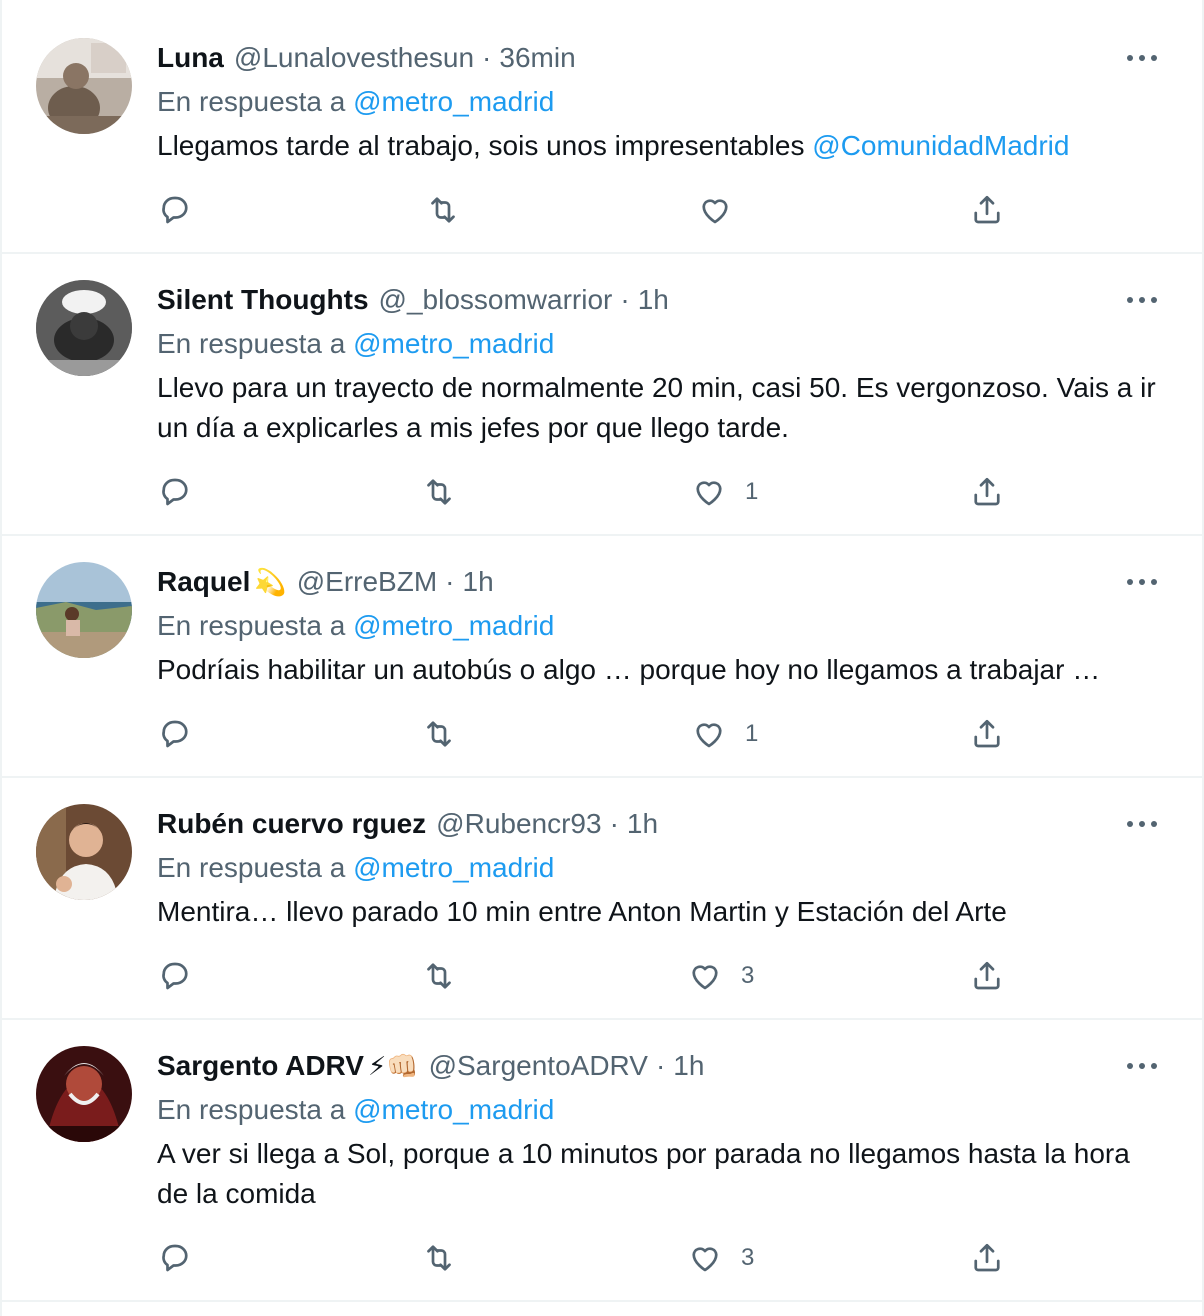 This screenshot has width=1204, height=1316. Describe the element at coordinates (203, 582) in the screenshot. I see `author-name: Raquel` at that location.